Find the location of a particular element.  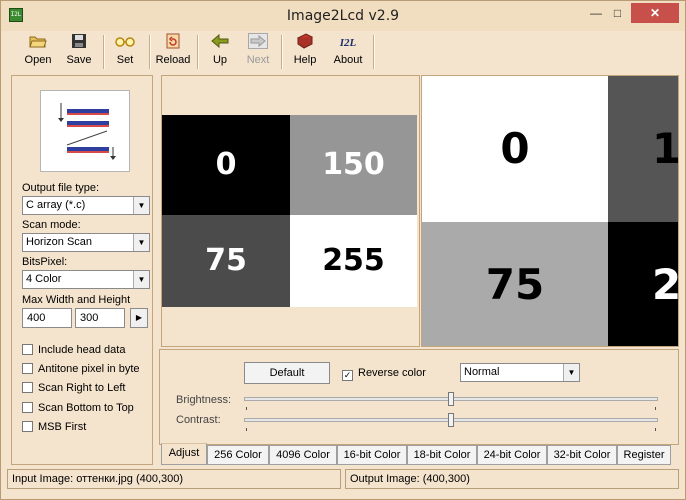

output-image-status: Output Image: (400,300) is located at coordinates (512, 479).